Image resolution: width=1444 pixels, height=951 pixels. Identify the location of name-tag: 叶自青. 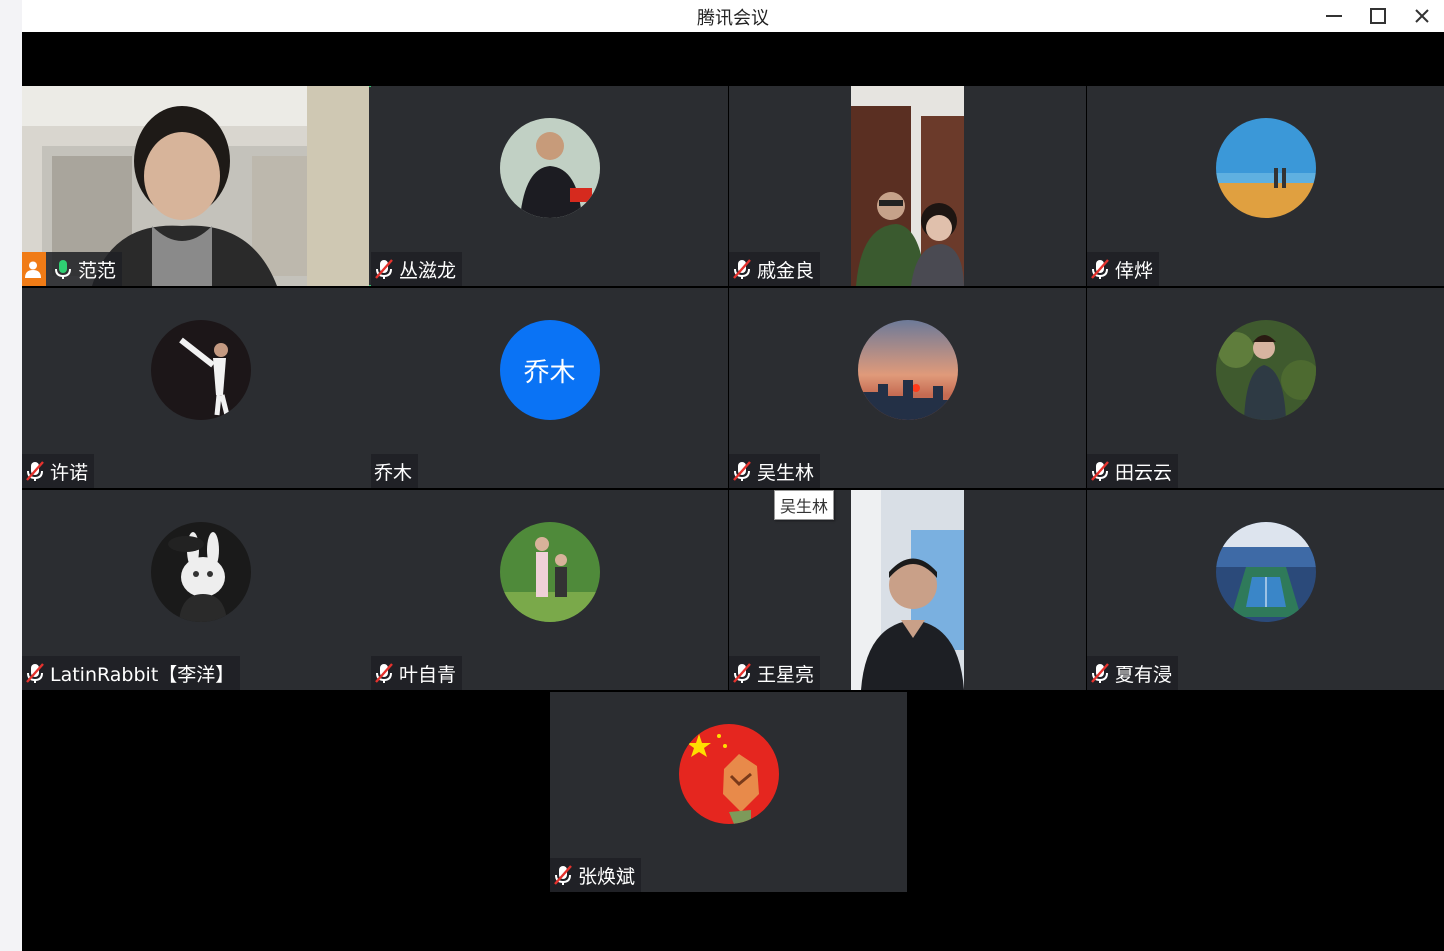
(417, 673).